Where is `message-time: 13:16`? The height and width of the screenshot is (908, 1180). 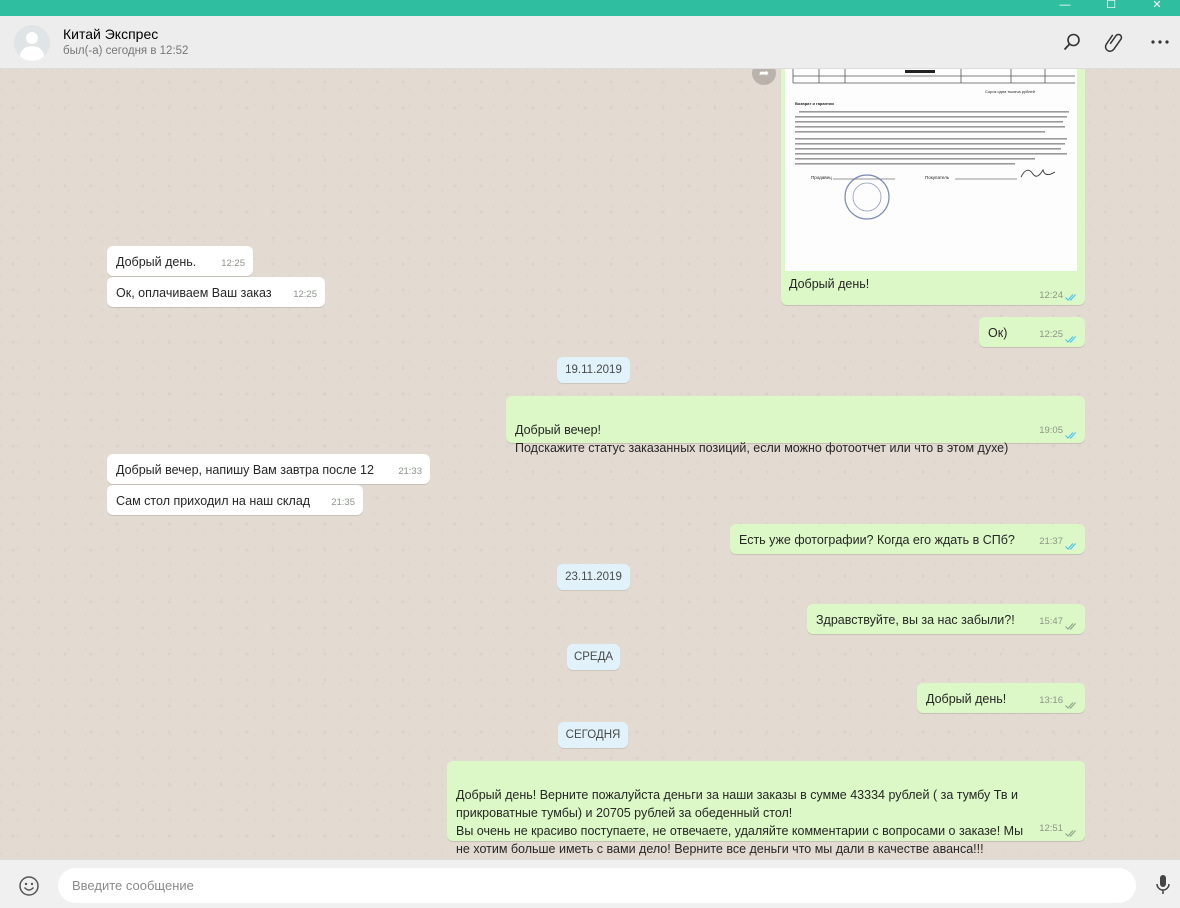
message-time: 13:16 is located at coordinates (1051, 700).